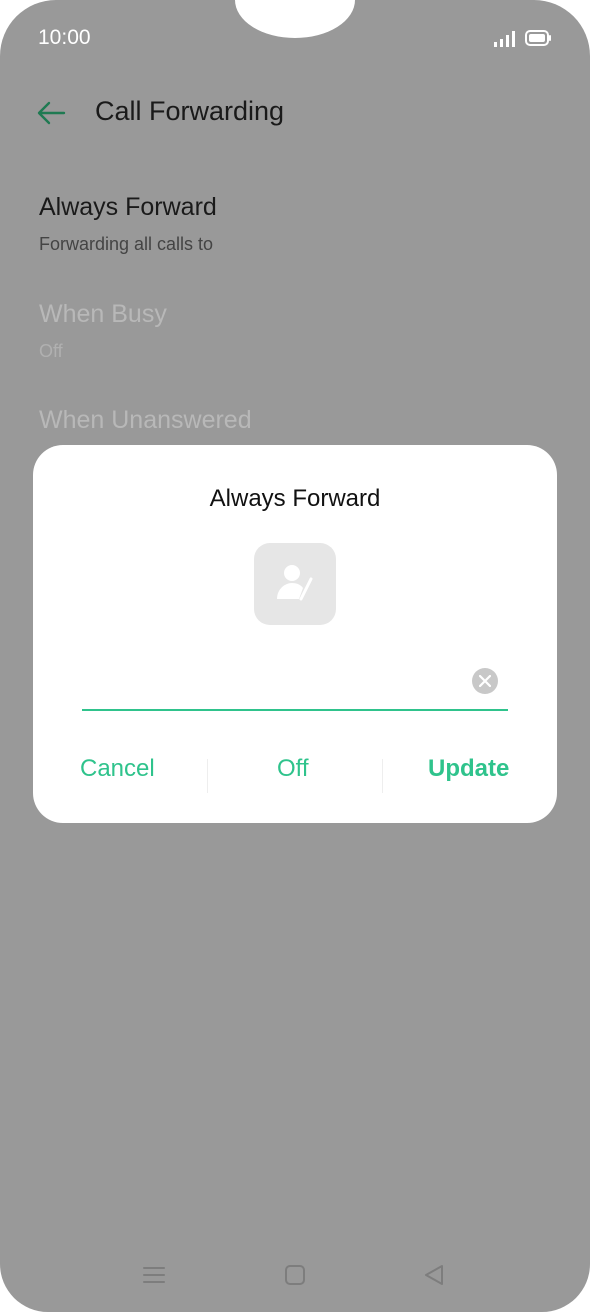  Describe the element at coordinates (64, 37) in the screenshot. I see `status-time: 10:00` at that location.